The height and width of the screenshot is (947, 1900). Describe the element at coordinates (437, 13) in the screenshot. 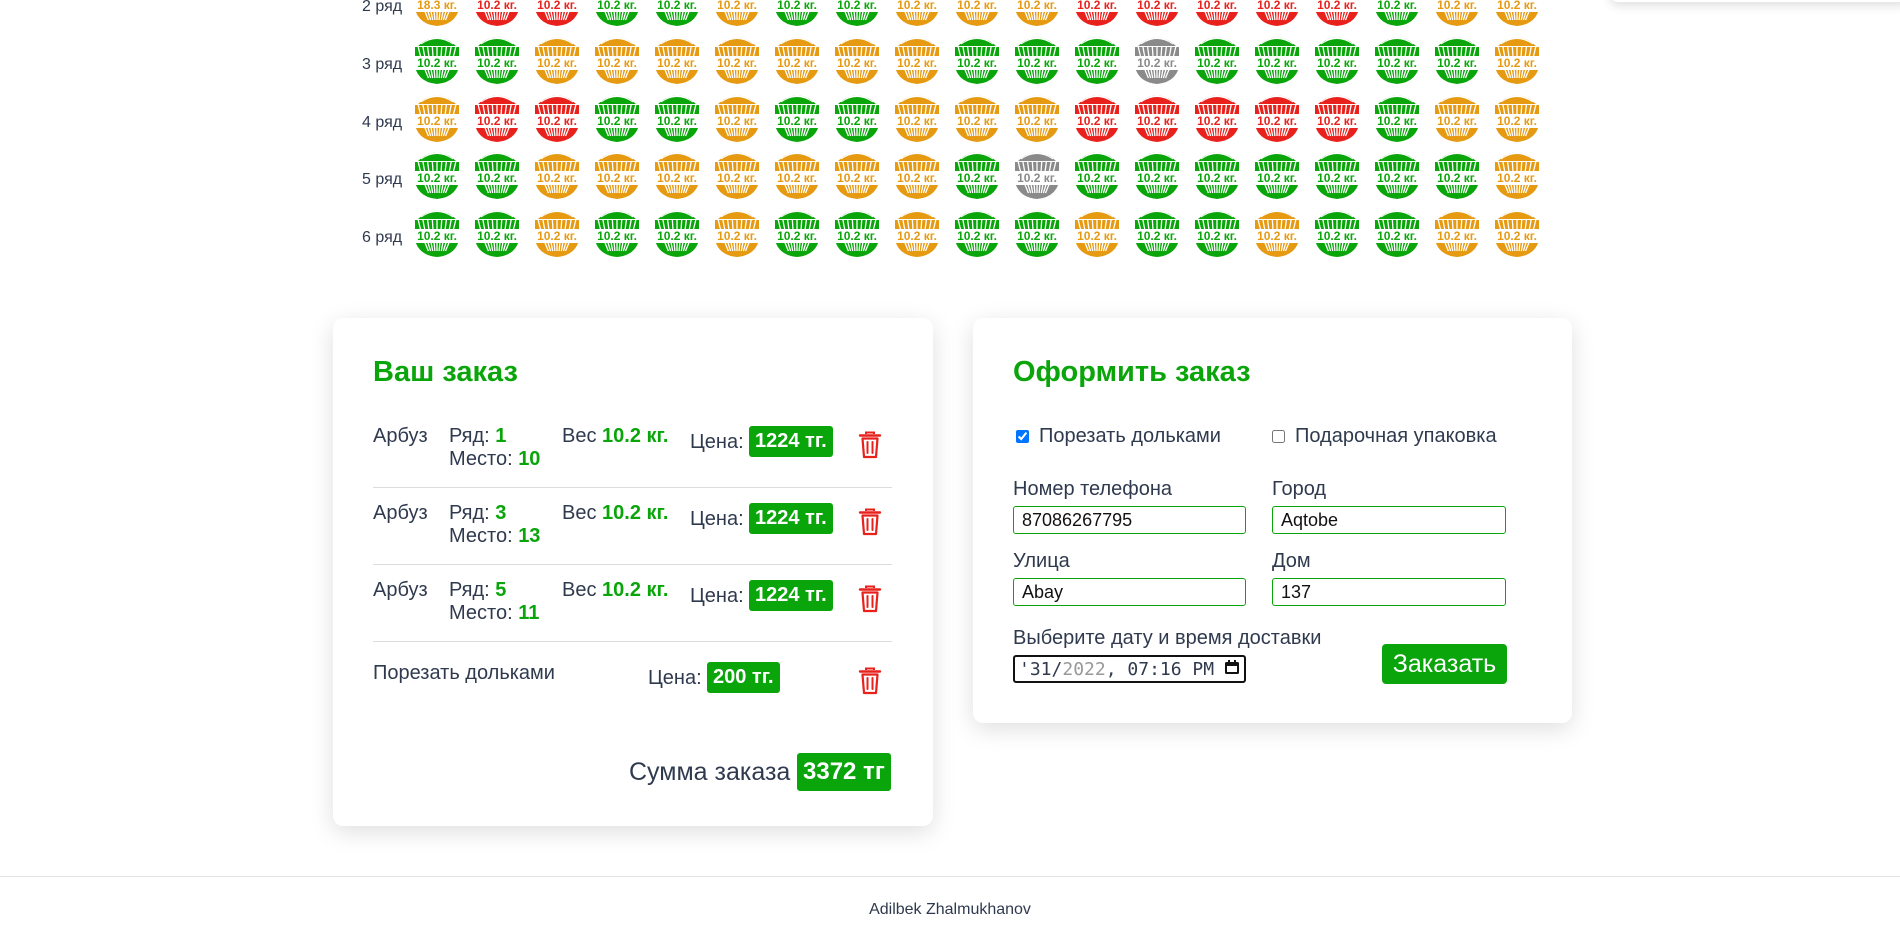

I see `watermelon-seat: 18.3 кг.` at that location.